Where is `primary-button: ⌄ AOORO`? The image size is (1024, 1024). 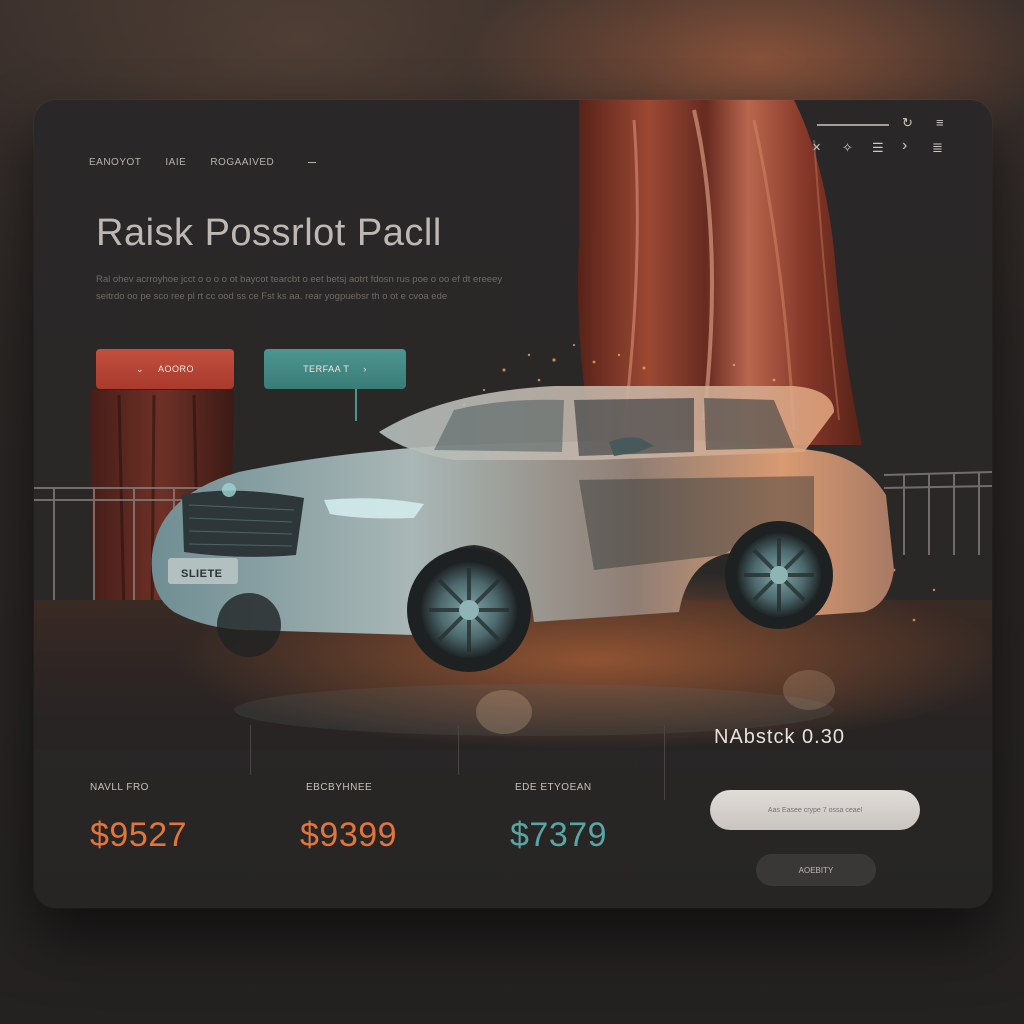
primary-button: ⌄ AOORO is located at coordinates (165, 369).